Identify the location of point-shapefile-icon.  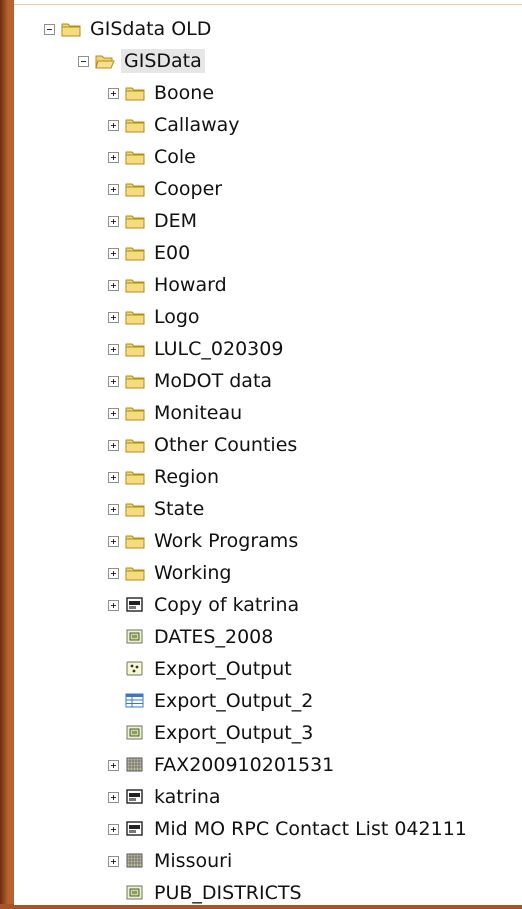
(135, 669).